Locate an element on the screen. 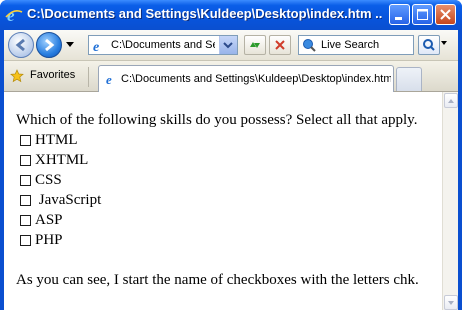 The width and height of the screenshot is (462, 310). close-icon is located at coordinates (445, 14).